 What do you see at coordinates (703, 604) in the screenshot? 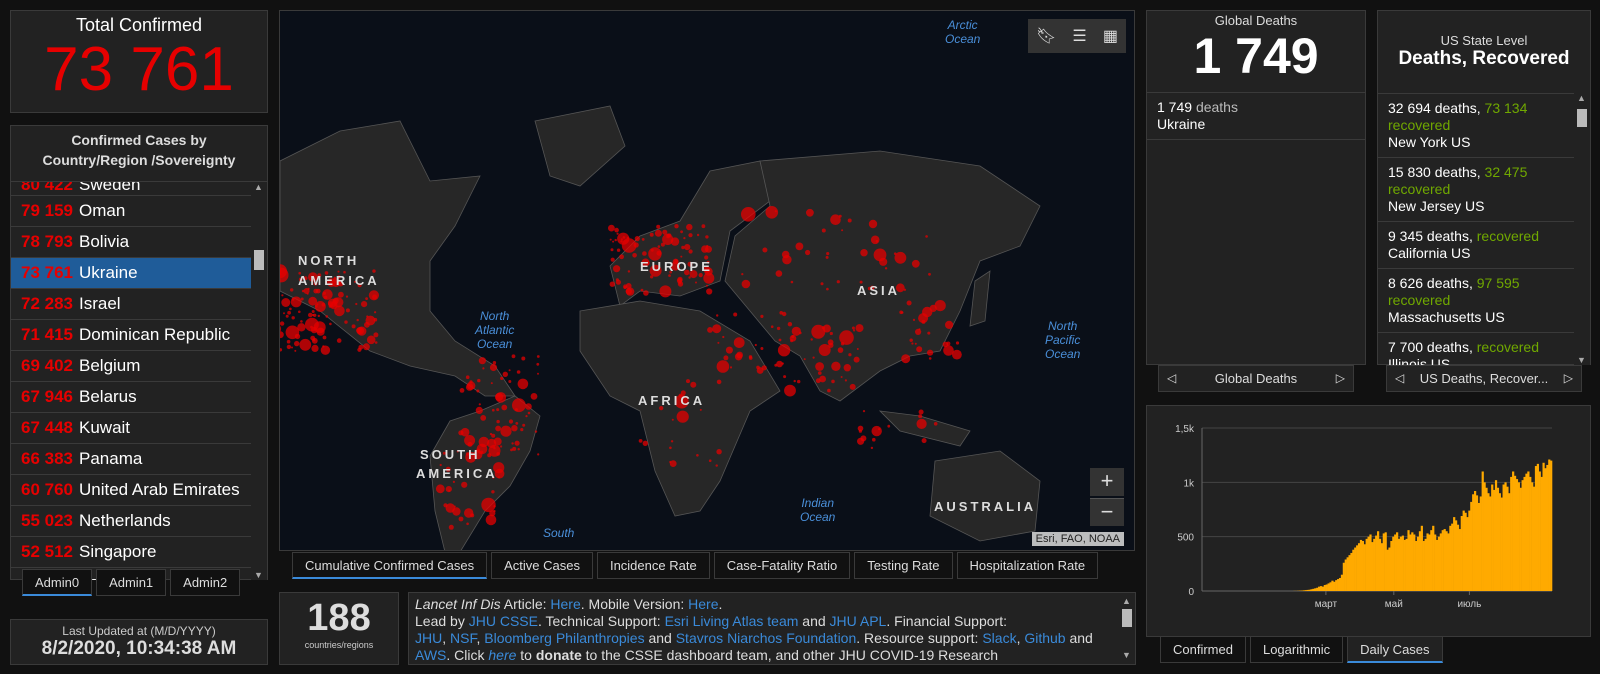
I see `mobile-version-link: Here` at bounding box center [703, 604].